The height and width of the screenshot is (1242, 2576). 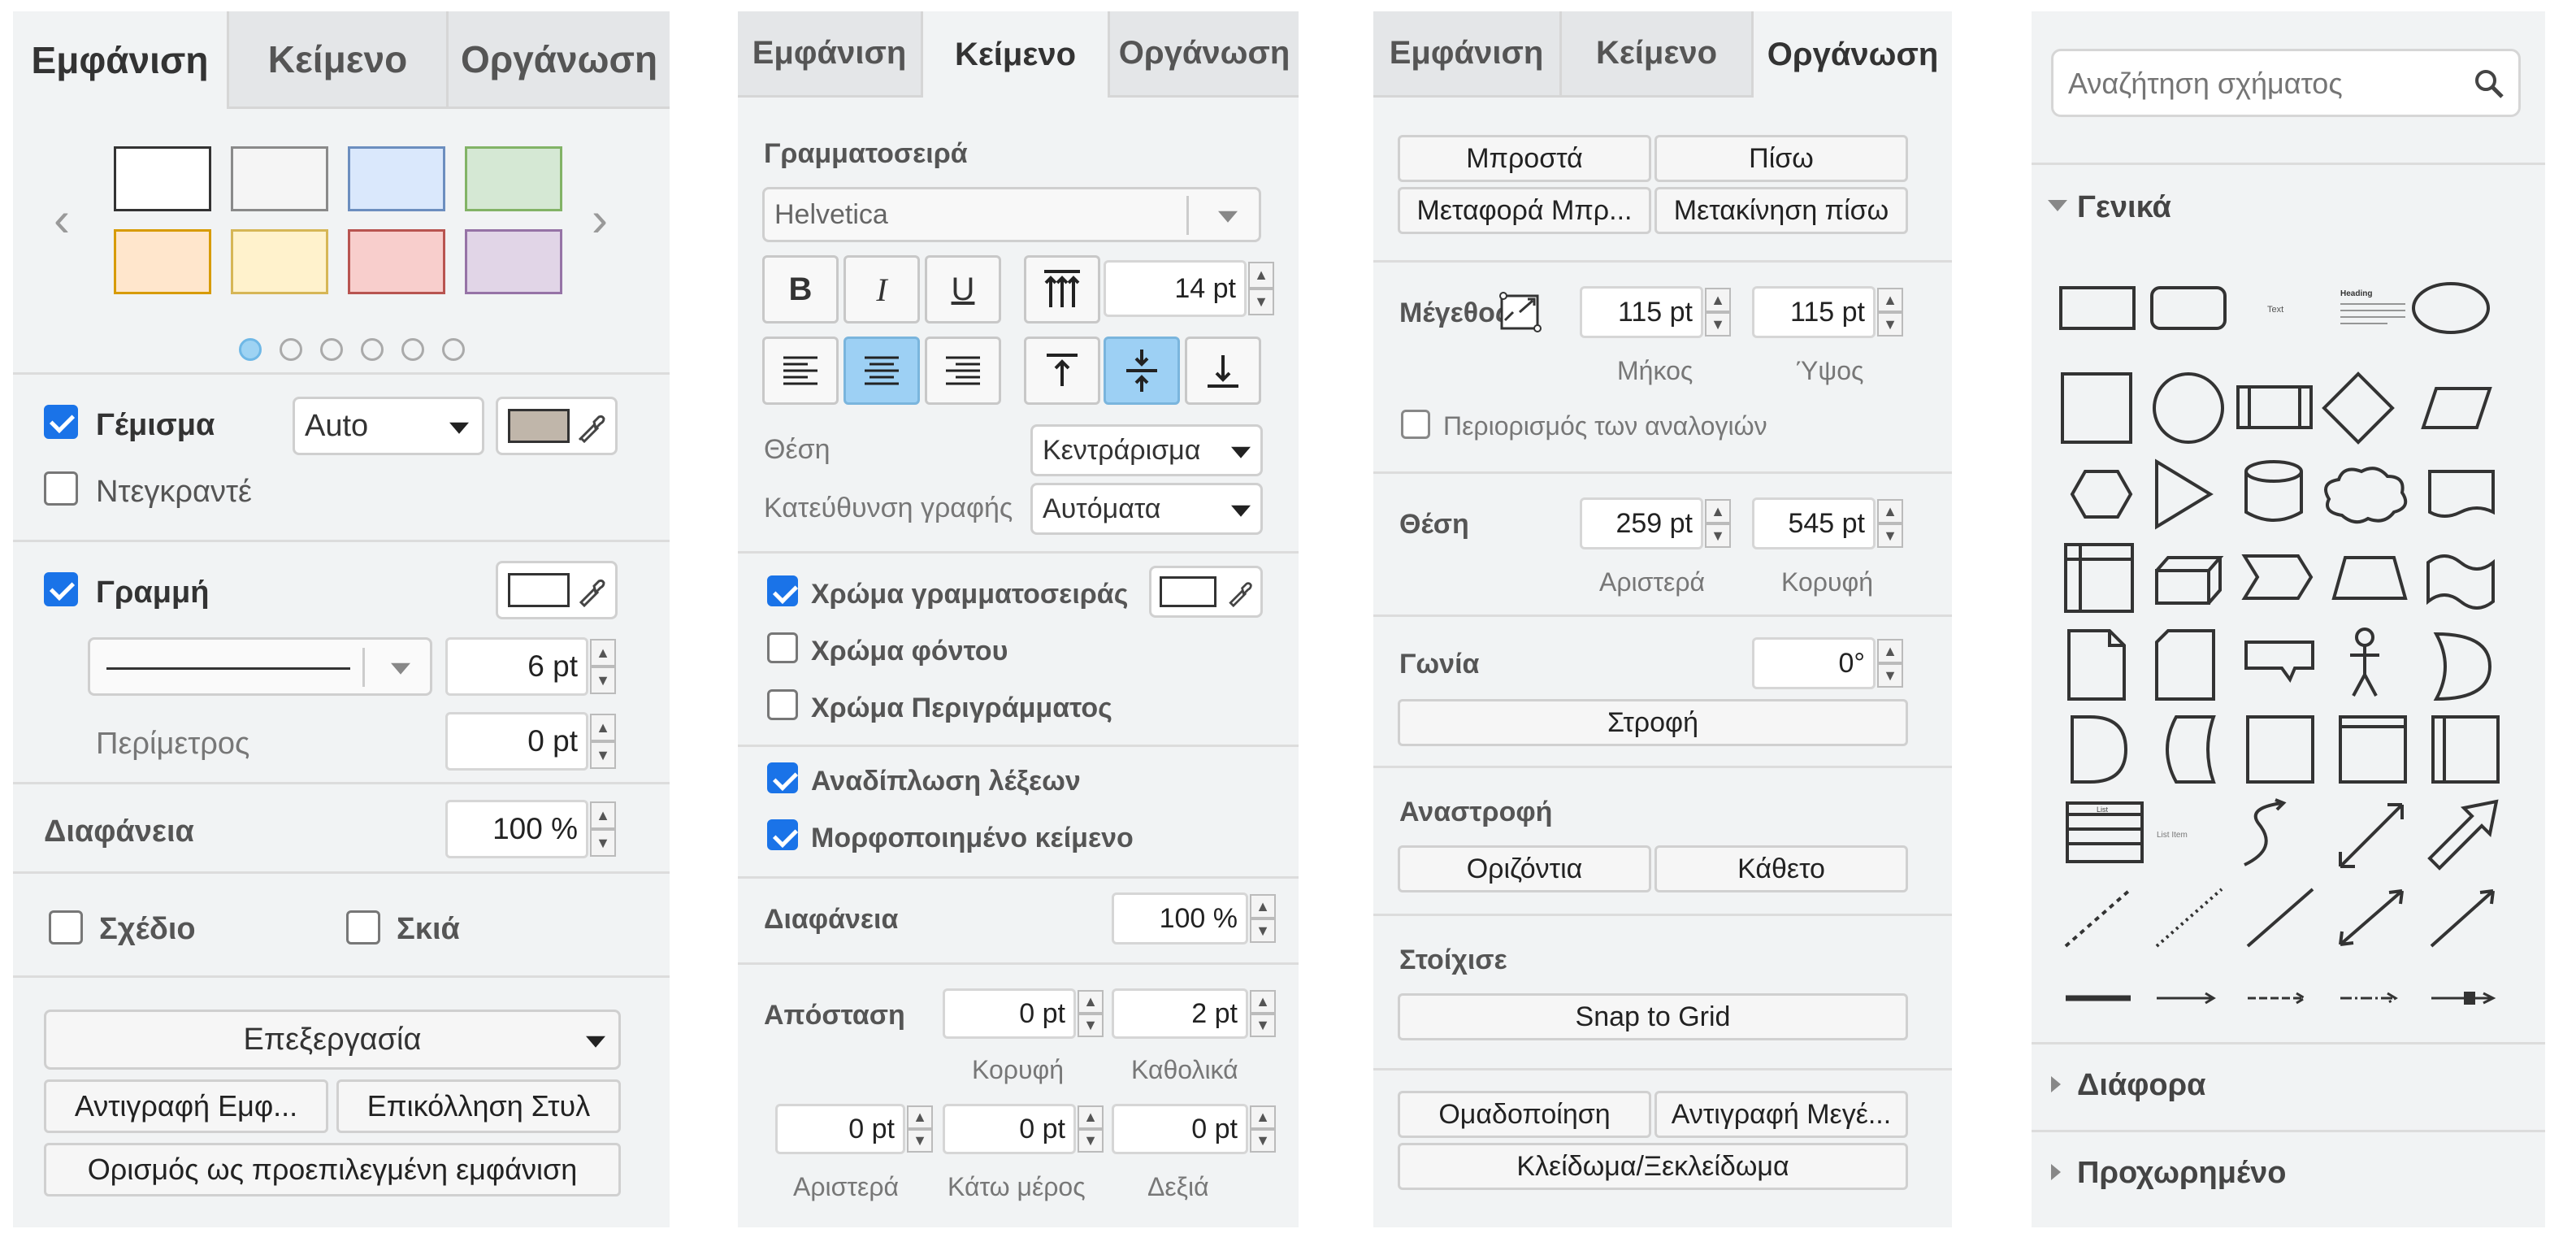 What do you see at coordinates (1175, 288) in the screenshot?
I see `font-size-input: 14 pt` at bounding box center [1175, 288].